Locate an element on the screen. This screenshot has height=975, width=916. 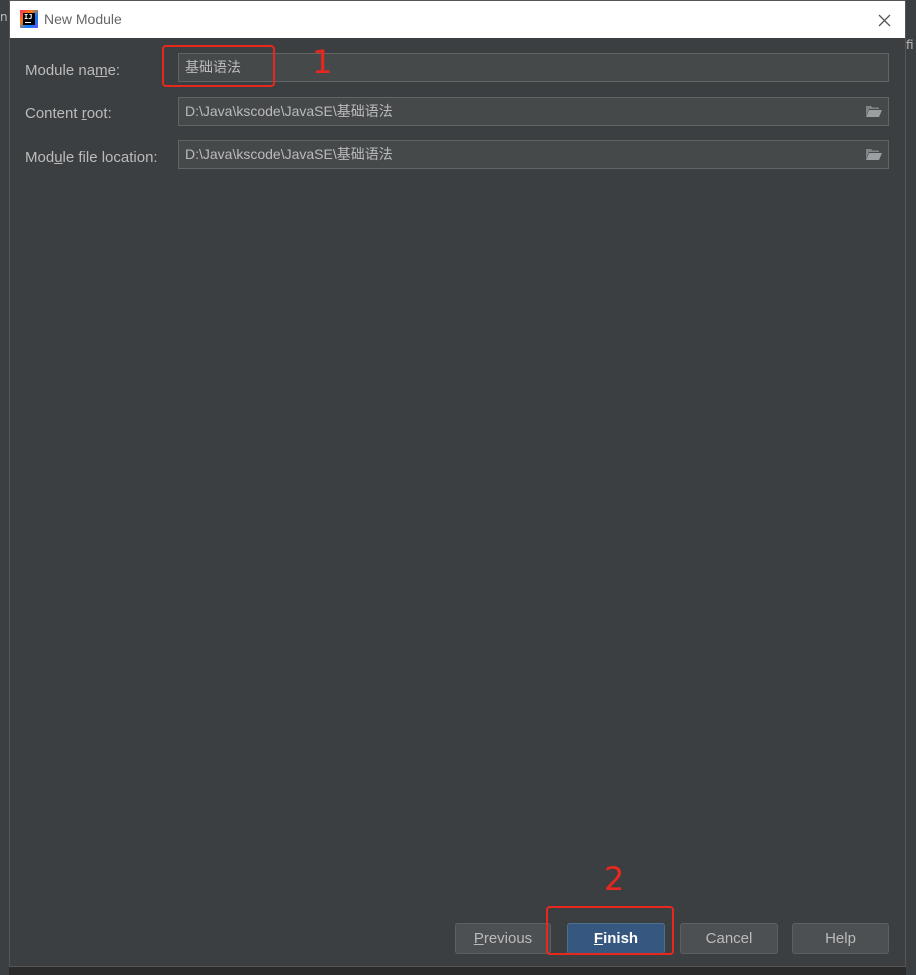
title-bar: IJ New Module is located at coordinates (457, 19).